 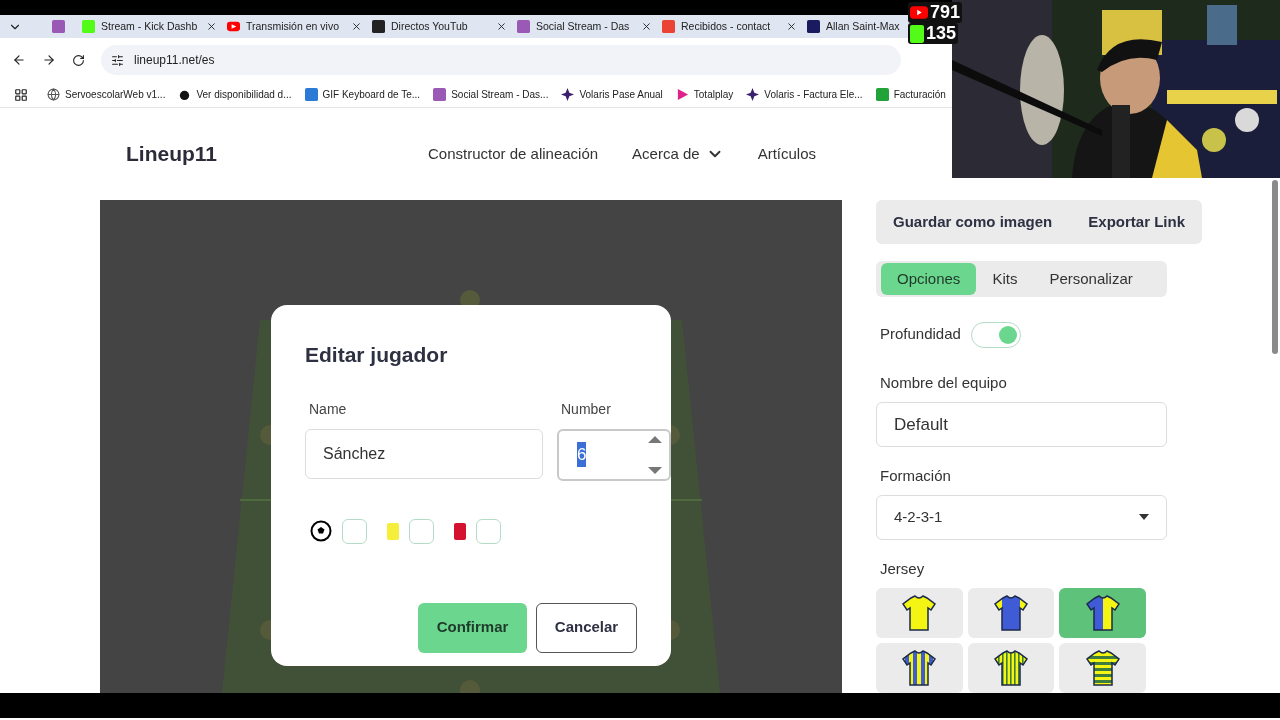 What do you see at coordinates (915, 475) in the screenshot?
I see `field-label: Formación` at bounding box center [915, 475].